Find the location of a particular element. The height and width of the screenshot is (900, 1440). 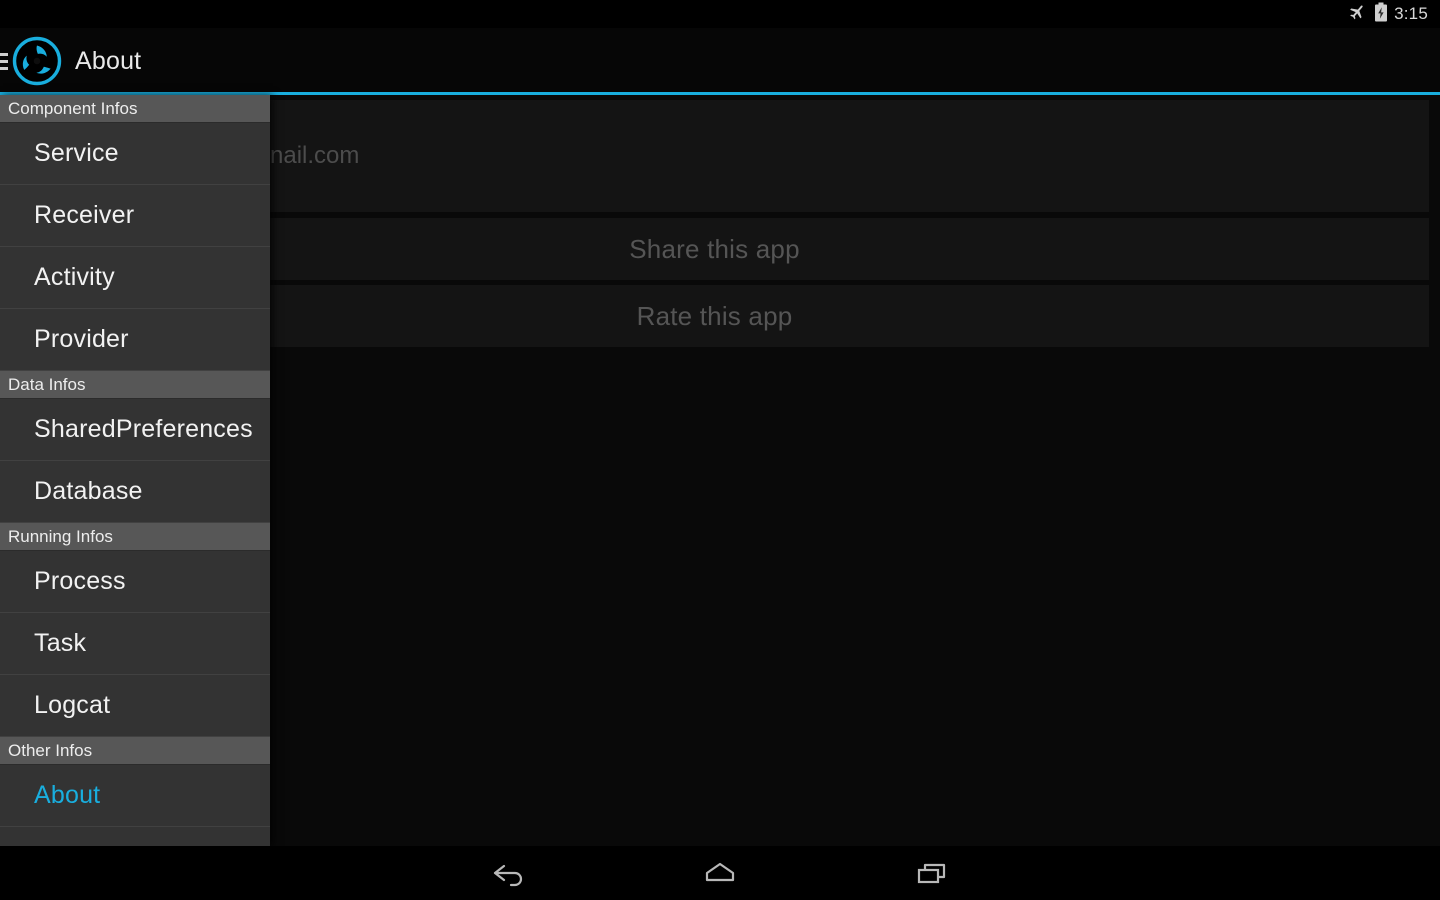

drawer-item-label: Service is located at coordinates (76, 153).